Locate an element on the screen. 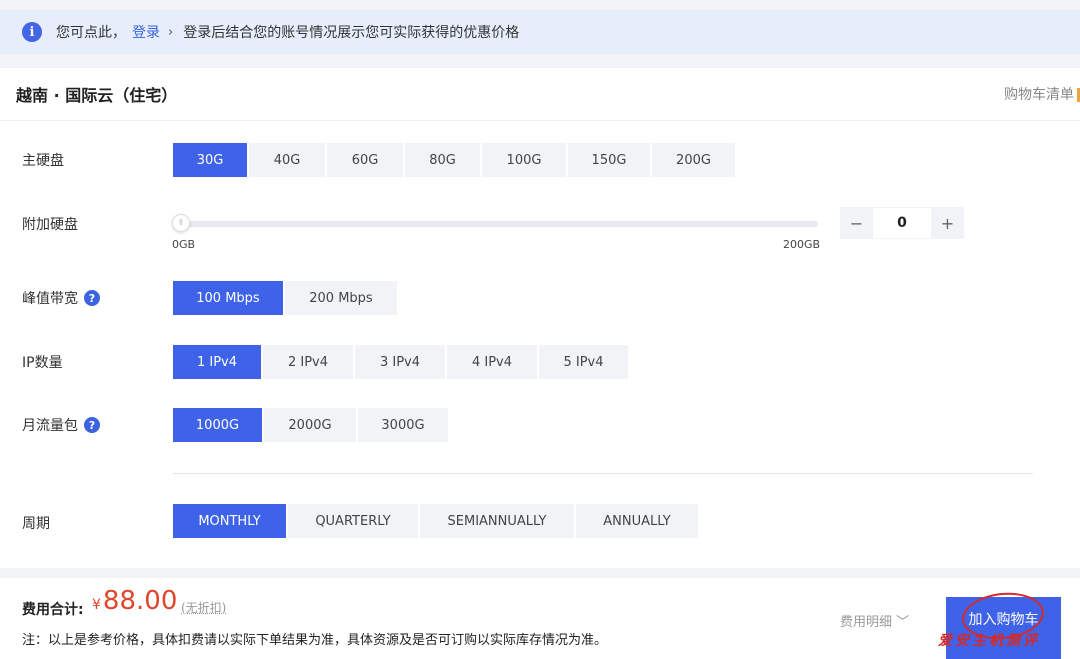  bandwidth-selector: 100 Mbps 200 Mbps is located at coordinates (286, 298).